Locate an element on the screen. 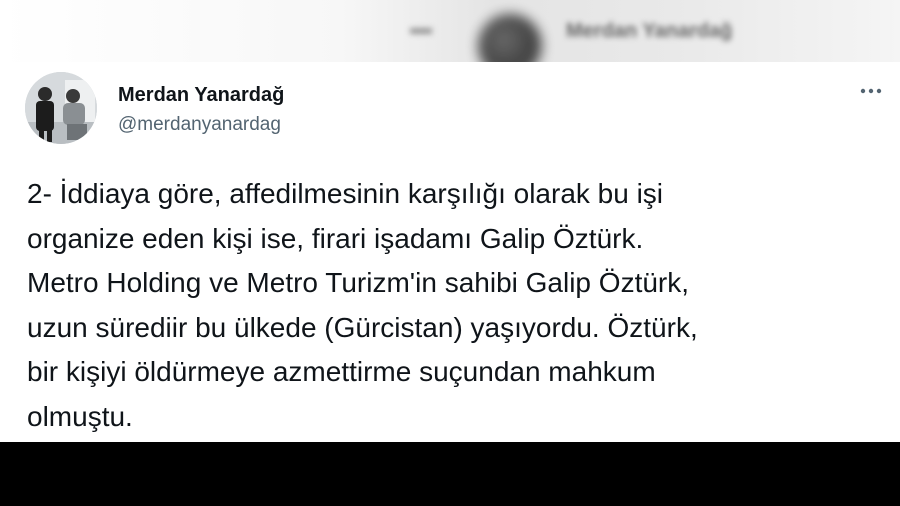 The height and width of the screenshot is (506, 900). more-options-button is located at coordinates (871, 91).